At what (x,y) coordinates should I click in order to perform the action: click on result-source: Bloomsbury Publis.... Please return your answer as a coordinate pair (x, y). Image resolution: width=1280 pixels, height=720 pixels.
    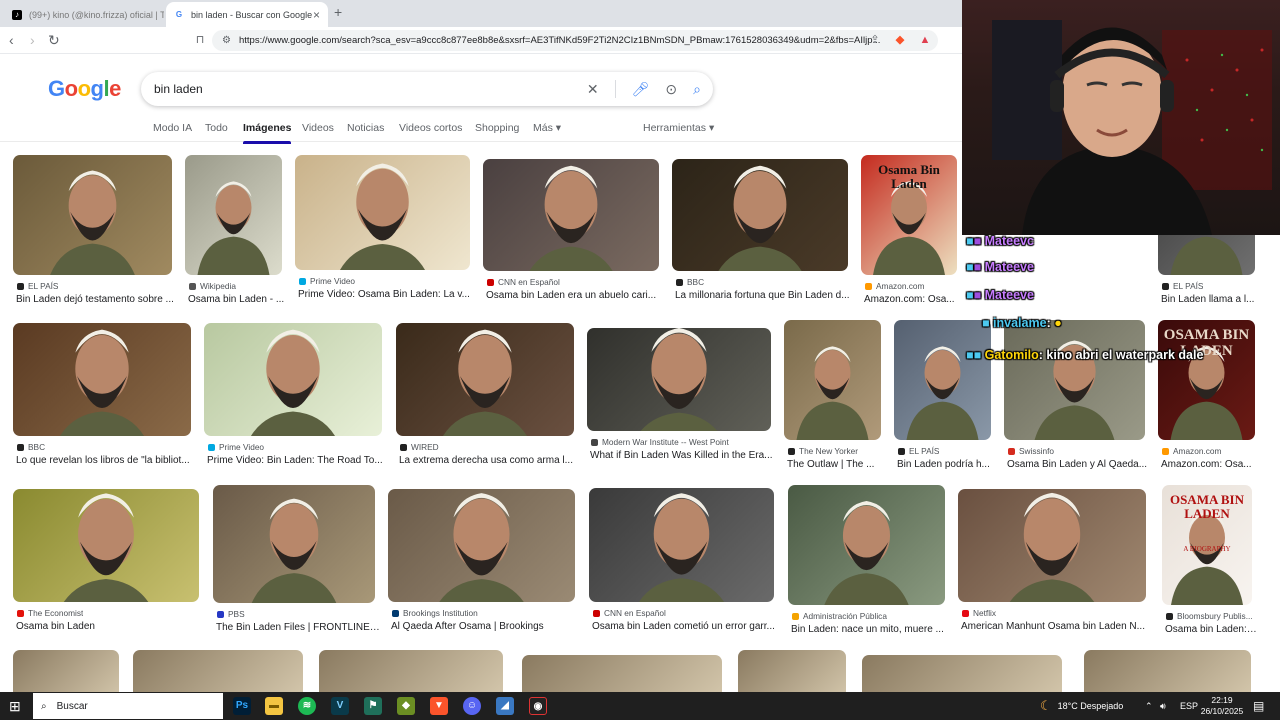
    Looking at the image, I should click on (1209, 616).